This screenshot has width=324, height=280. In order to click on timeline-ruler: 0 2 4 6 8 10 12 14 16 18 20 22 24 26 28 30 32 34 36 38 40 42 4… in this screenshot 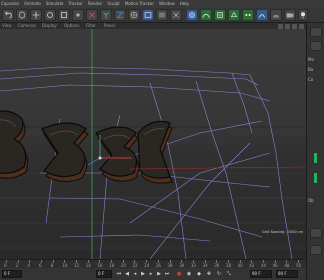, I will do `click(153, 263)`.